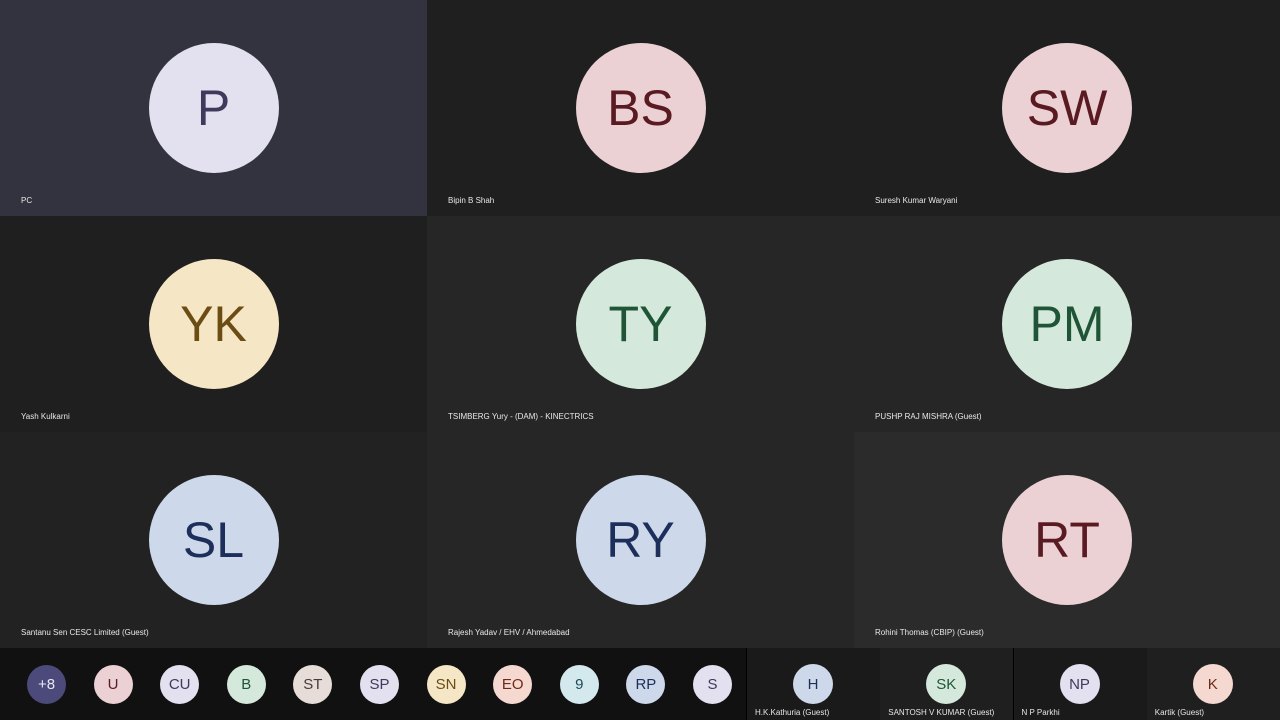 The image size is (1280, 720). What do you see at coordinates (379, 684) in the screenshot?
I see `overflow-avatar: SP` at bounding box center [379, 684].